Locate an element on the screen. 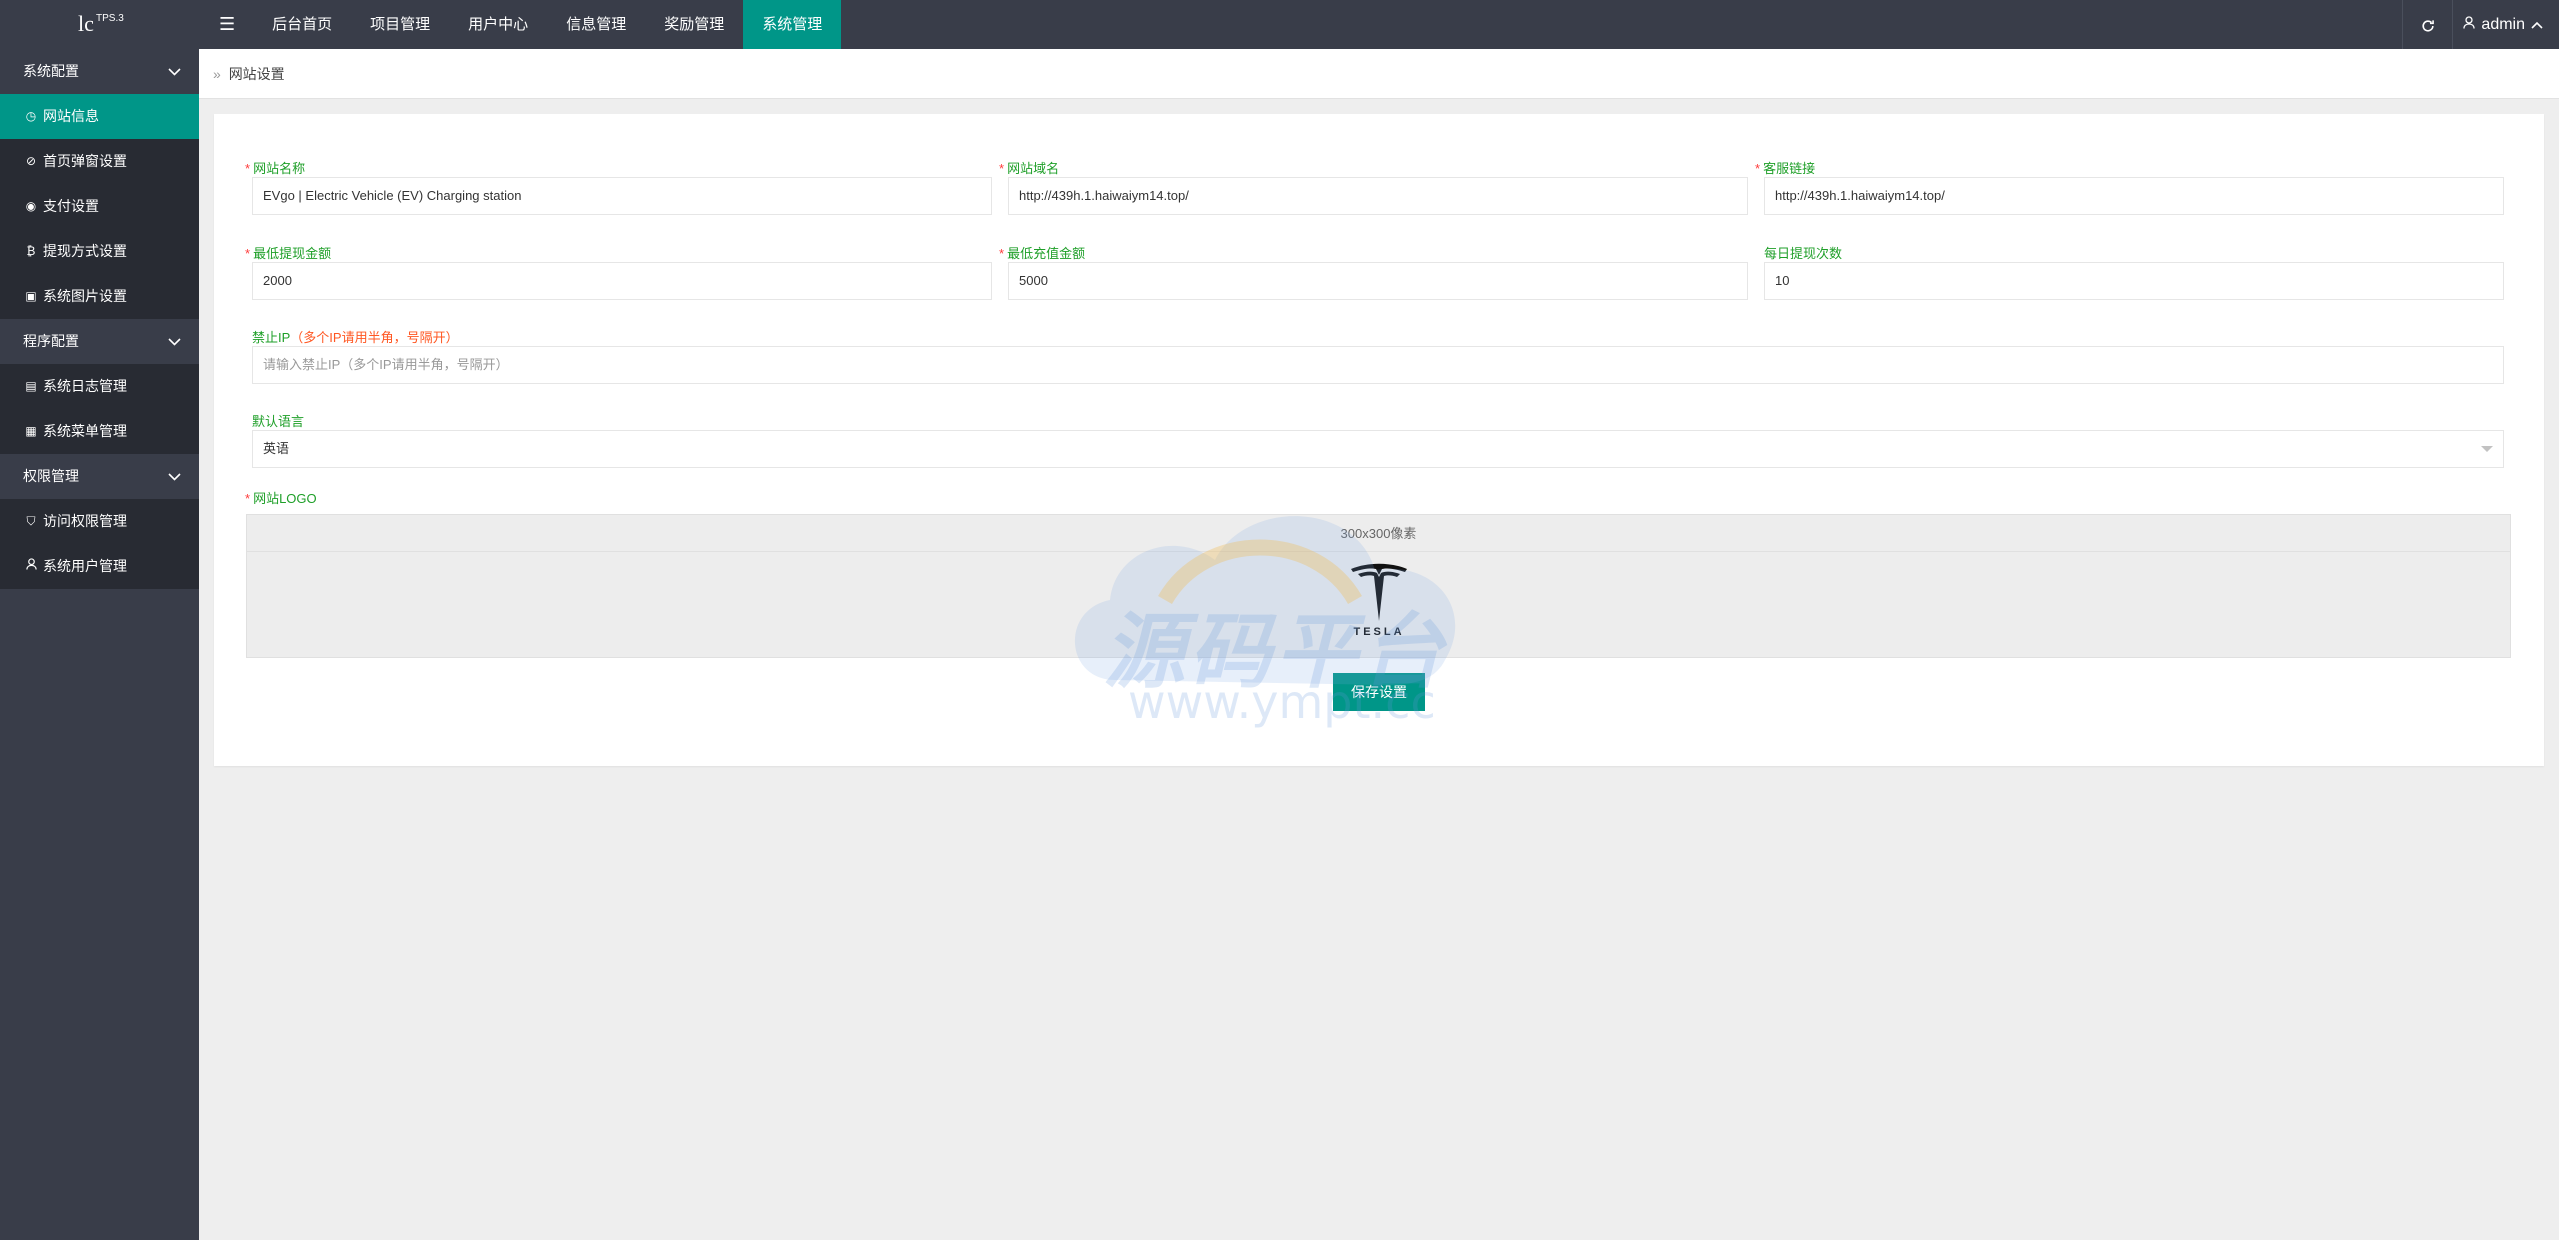 This screenshot has height=1240, width=2559. nav-item-system: 系统管理 is located at coordinates (792, 24).